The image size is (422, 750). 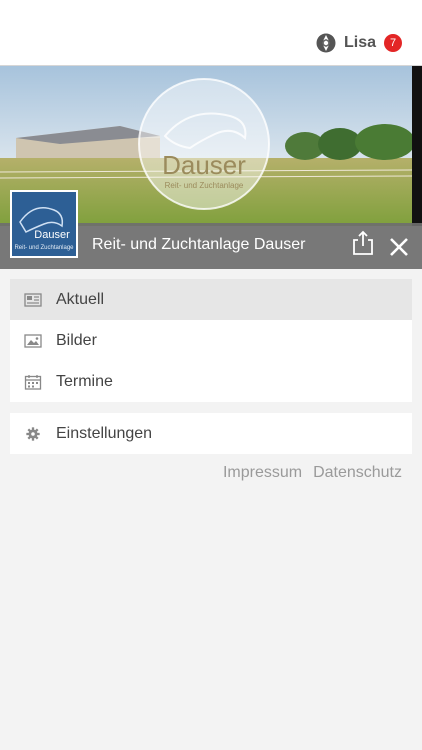 What do you see at coordinates (326, 43) in the screenshot?
I see `app-logo-icon` at bounding box center [326, 43].